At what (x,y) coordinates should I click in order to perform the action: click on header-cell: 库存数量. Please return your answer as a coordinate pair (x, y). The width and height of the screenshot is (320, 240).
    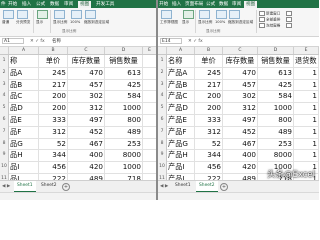
    Looking at the image, I should click on (240, 61).